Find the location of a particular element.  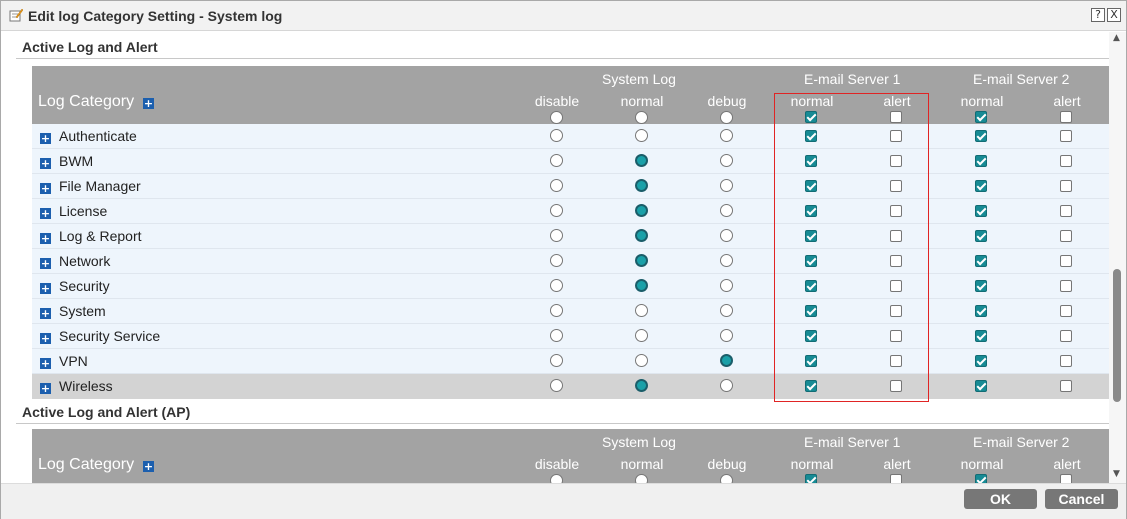

vertical-scrollbar: ▲ ▼ is located at coordinates (1117, 257).